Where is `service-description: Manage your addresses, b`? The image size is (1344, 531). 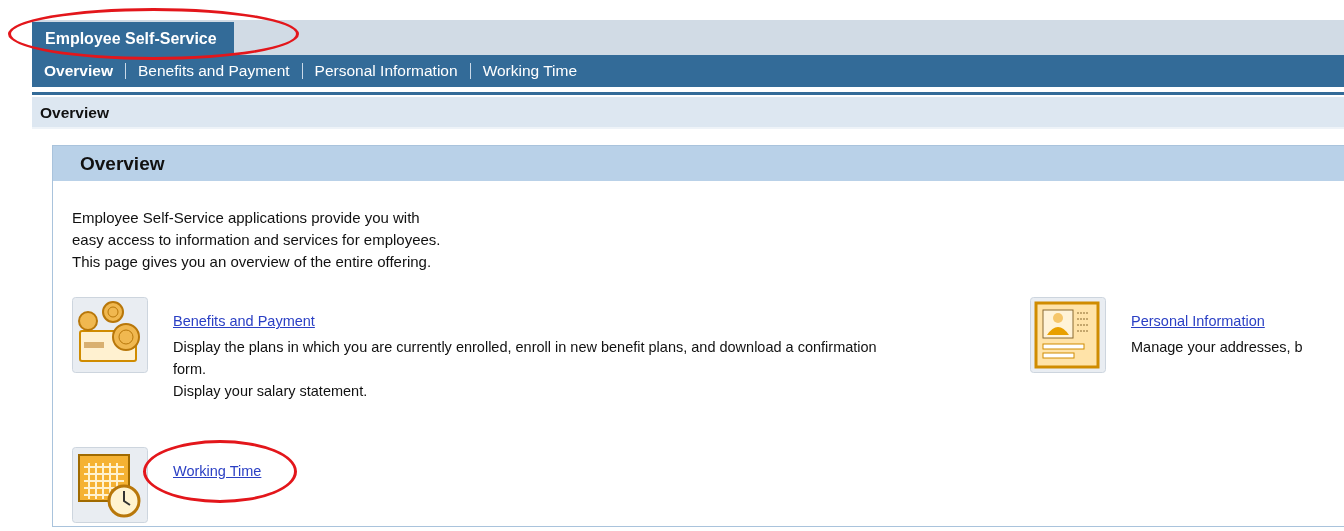
service-description: Manage your addresses, b is located at coordinates (1217, 347).